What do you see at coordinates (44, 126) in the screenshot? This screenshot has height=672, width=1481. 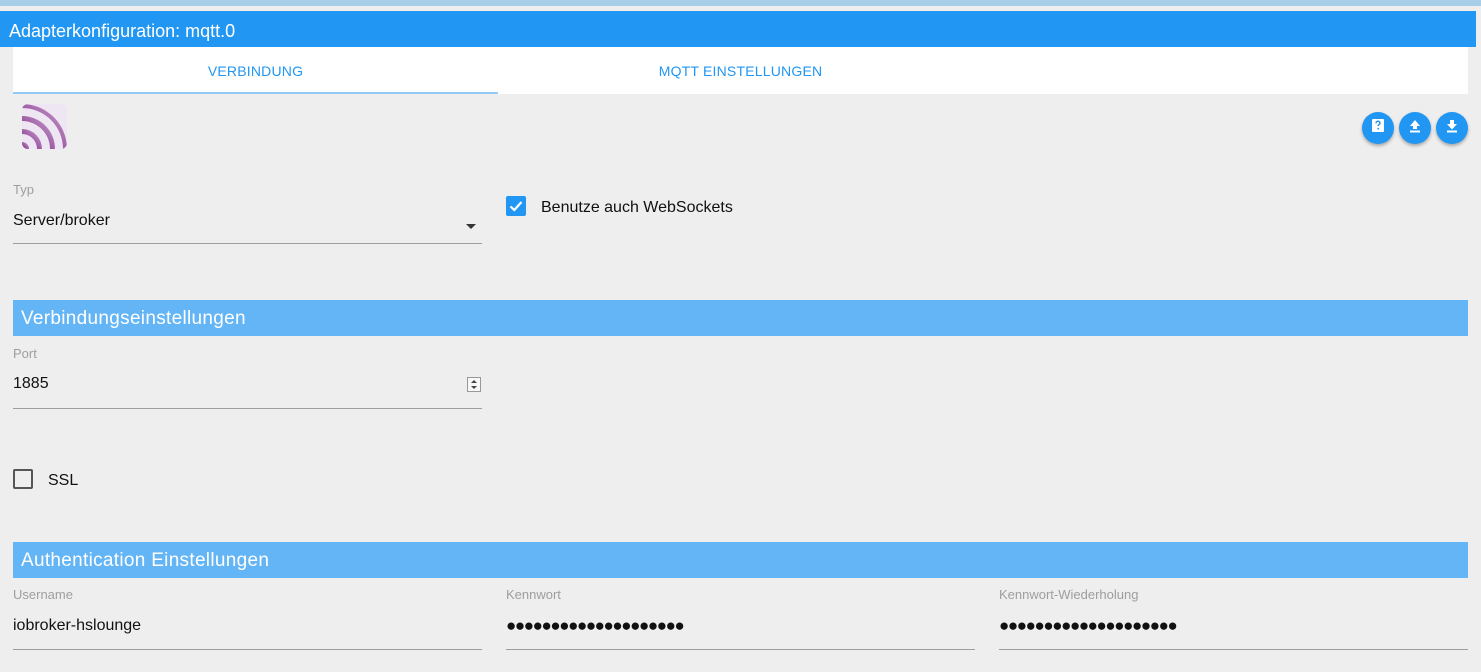 I see `mqtt-logo-icon` at bounding box center [44, 126].